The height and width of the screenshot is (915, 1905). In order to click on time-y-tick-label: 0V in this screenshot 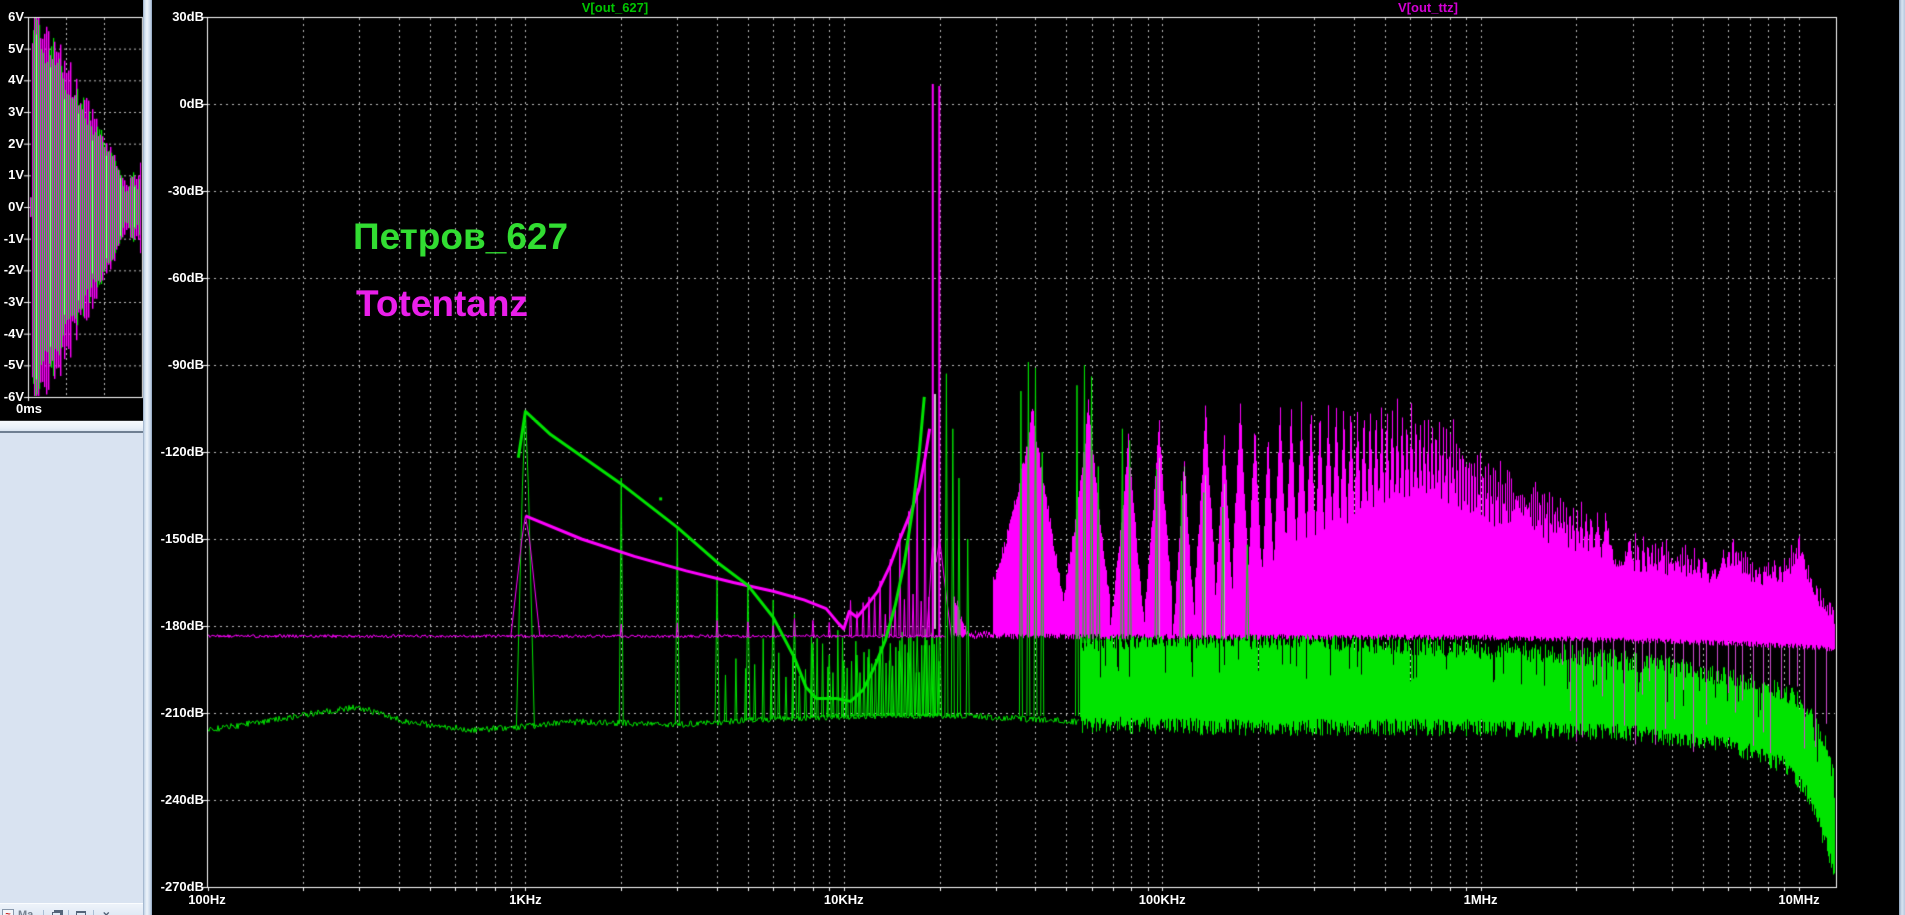, I will do `click(16, 206)`.